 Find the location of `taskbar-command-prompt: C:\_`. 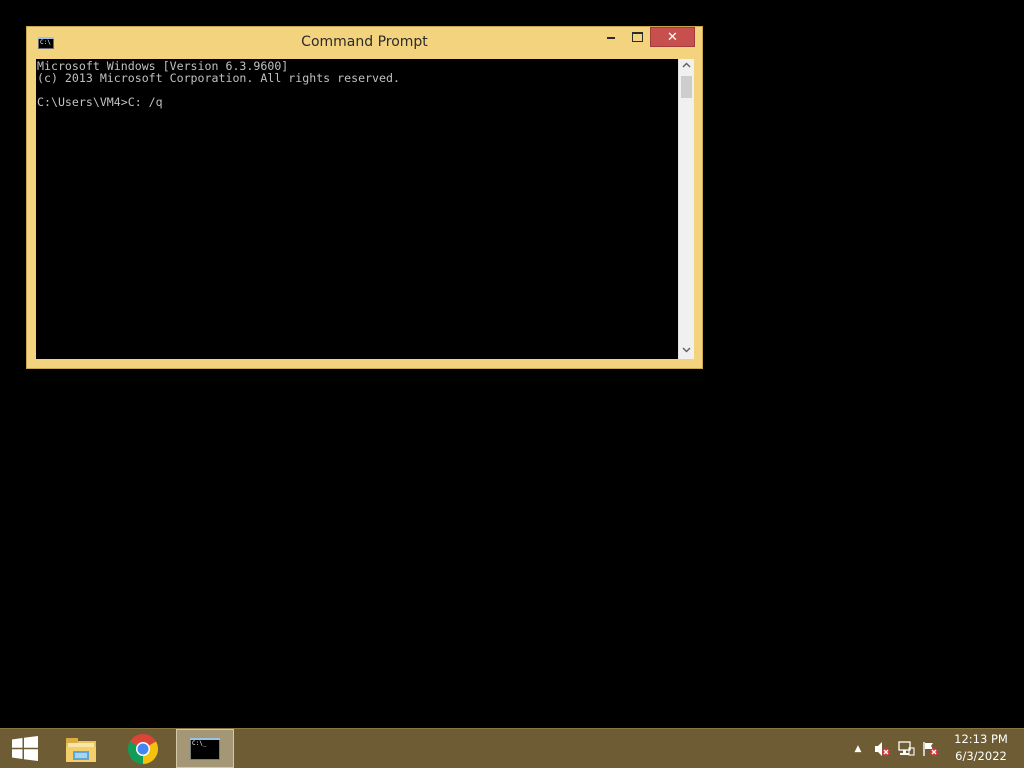

taskbar-command-prompt: C:\_ is located at coordinates (205, 748).